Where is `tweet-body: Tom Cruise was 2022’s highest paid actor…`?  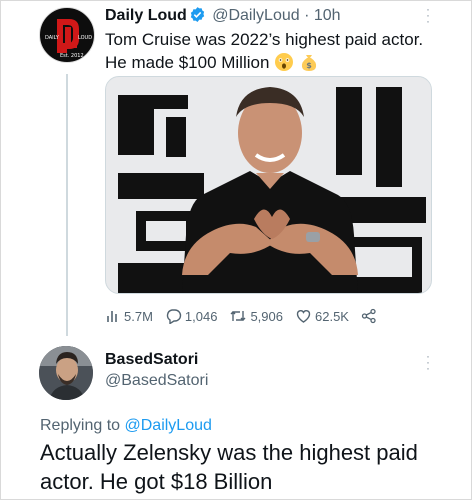
tweet-body: Tom Cruise was 2022’s highest paid actor… is located at coordinates (264, 51).